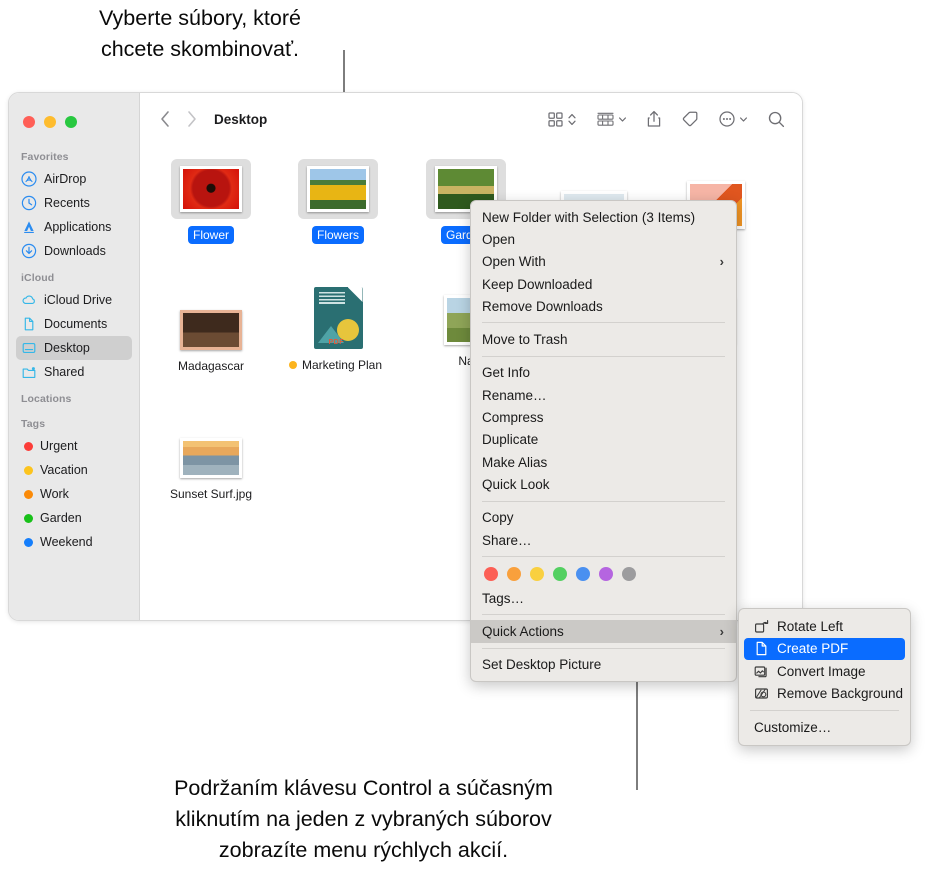 The width and height of the screenshot is (931, 878). What do you see at coordinates (603, 306) in the screenshot?
I see `menu-item-remove-downloads: Remove Downloads` at bounding box center [603, 306].